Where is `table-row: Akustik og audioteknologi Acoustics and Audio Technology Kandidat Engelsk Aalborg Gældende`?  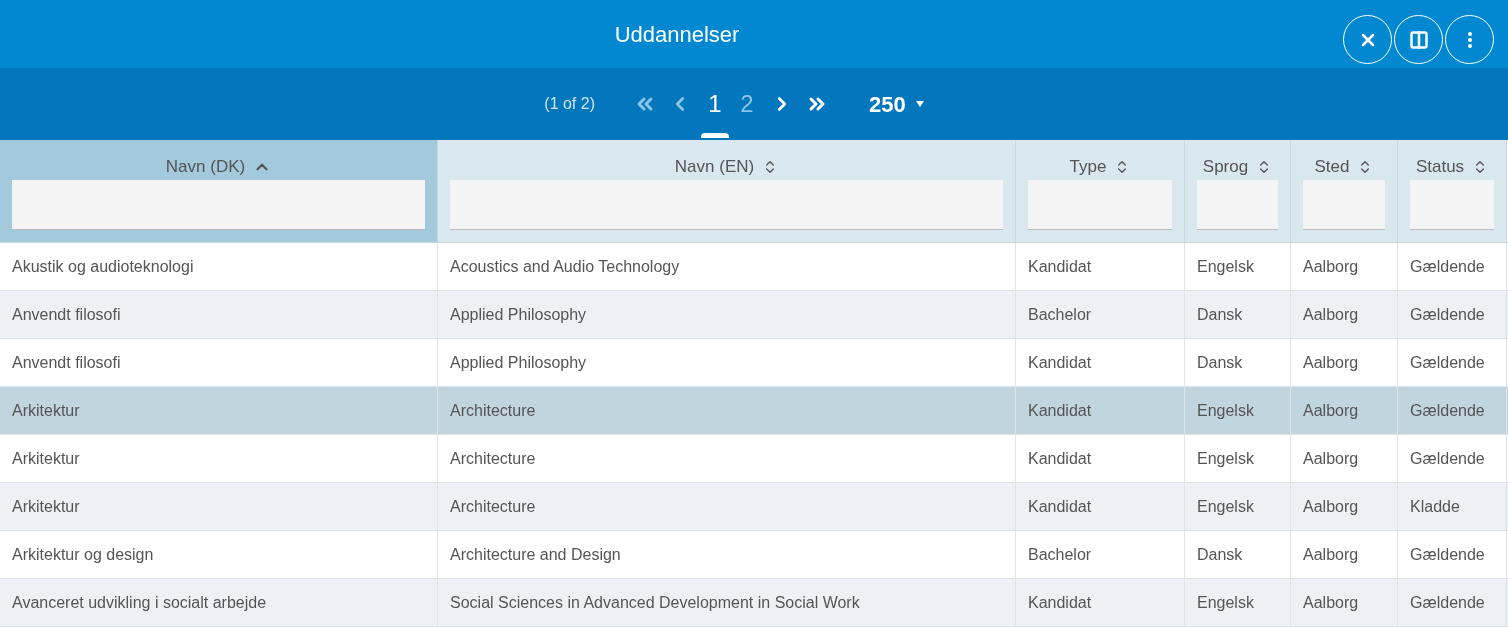 table-row: Akustik og audioteknologi Acoustics and Audio Technology Kandidat Engelsk Aalborg Gældende is located at coordinates (754, 267).